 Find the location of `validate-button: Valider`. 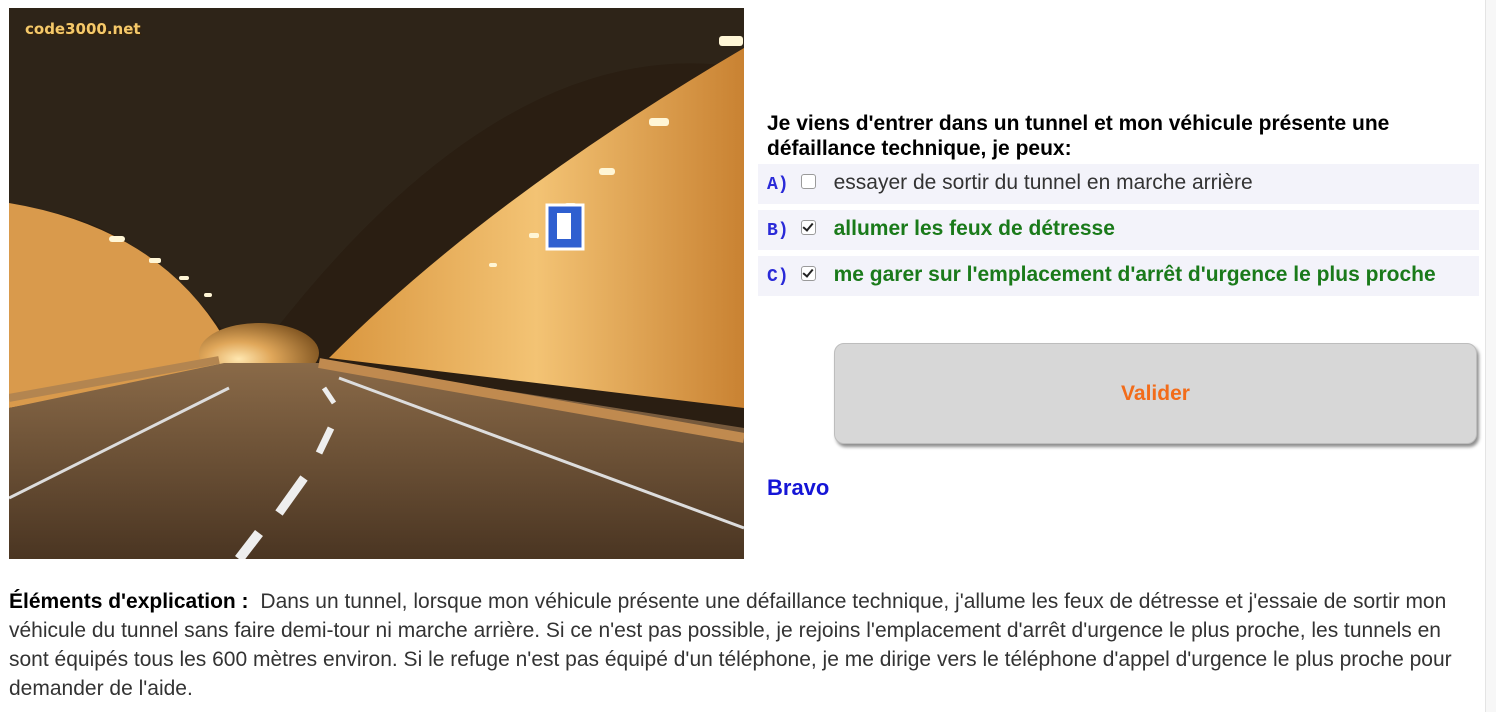

validate-button: Valider is located at coordinates (1155, 393).